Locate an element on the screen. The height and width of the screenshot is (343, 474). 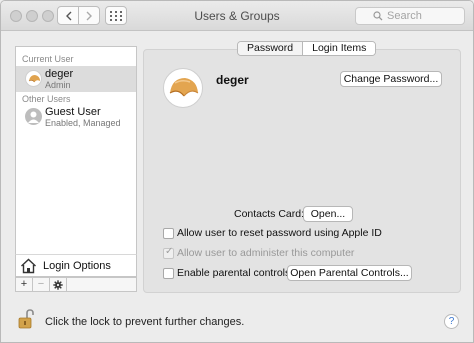
fortune-cookie-avatar is located at coordinates (33, 78).